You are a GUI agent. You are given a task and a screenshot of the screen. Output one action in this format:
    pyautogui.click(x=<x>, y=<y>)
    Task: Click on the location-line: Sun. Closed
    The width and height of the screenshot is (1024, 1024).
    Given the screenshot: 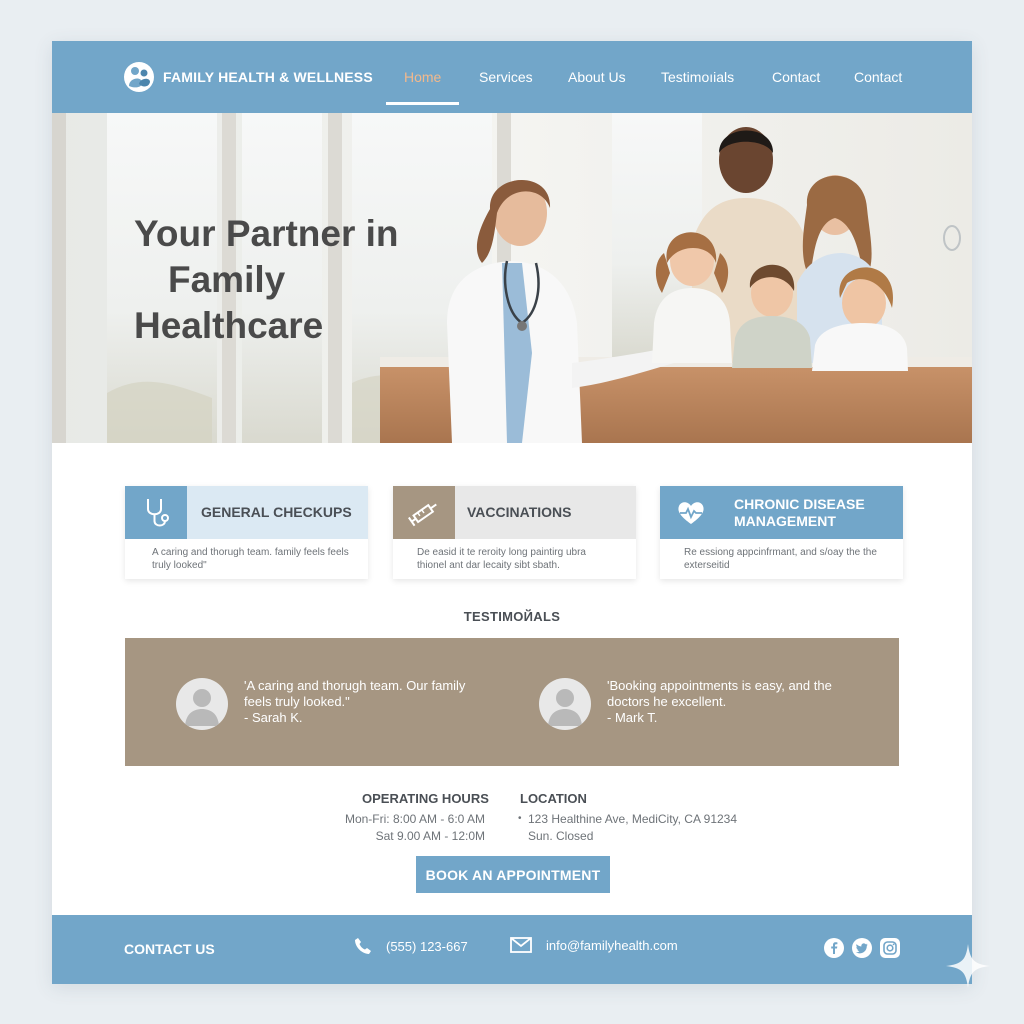 What is the action you would take?
    pyautogui.click(x=561, y=836)
    